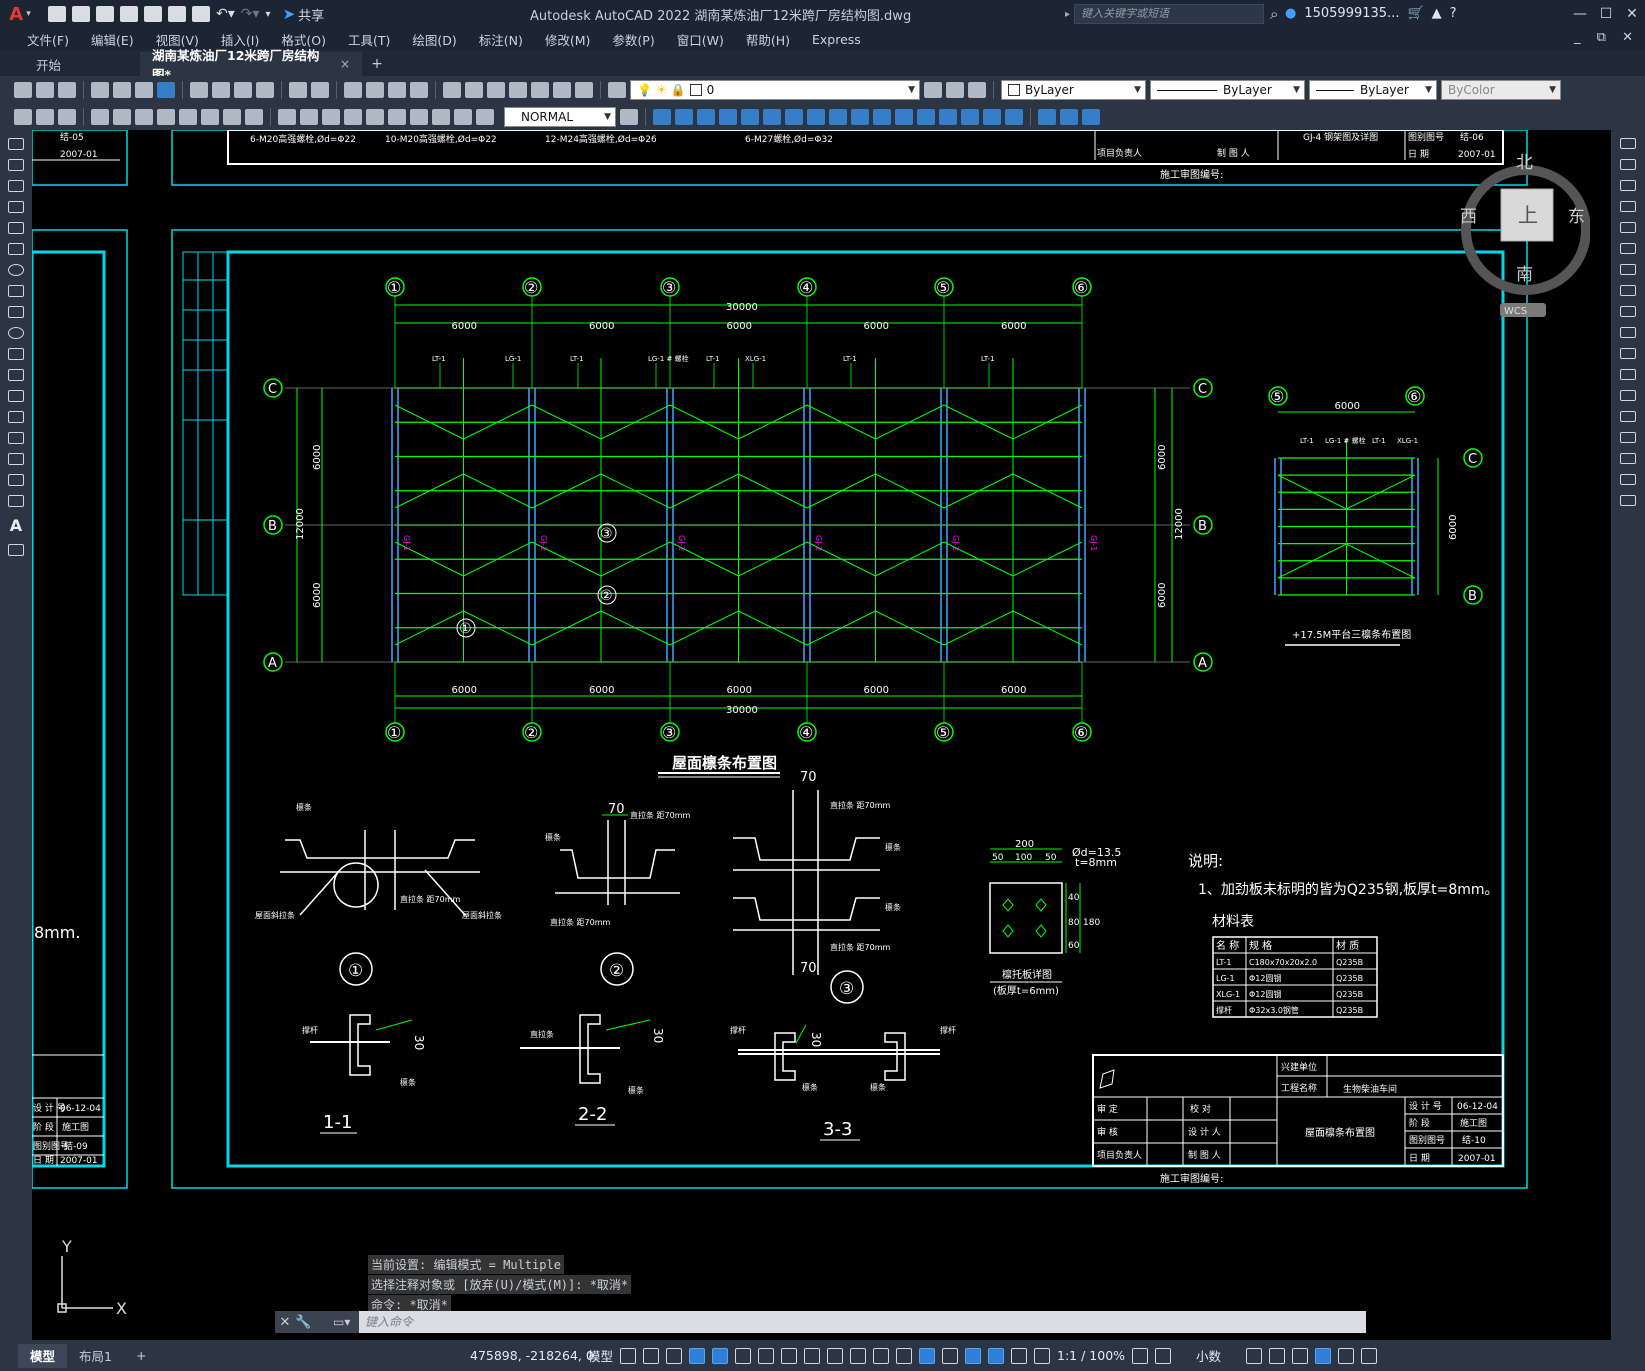 The image size is (1645, 1371). What do you see at coordinates (341, 1322) in the screenshot?
I see `recent-commands-icon: ▭▾` at bounding box center [341, 1322].